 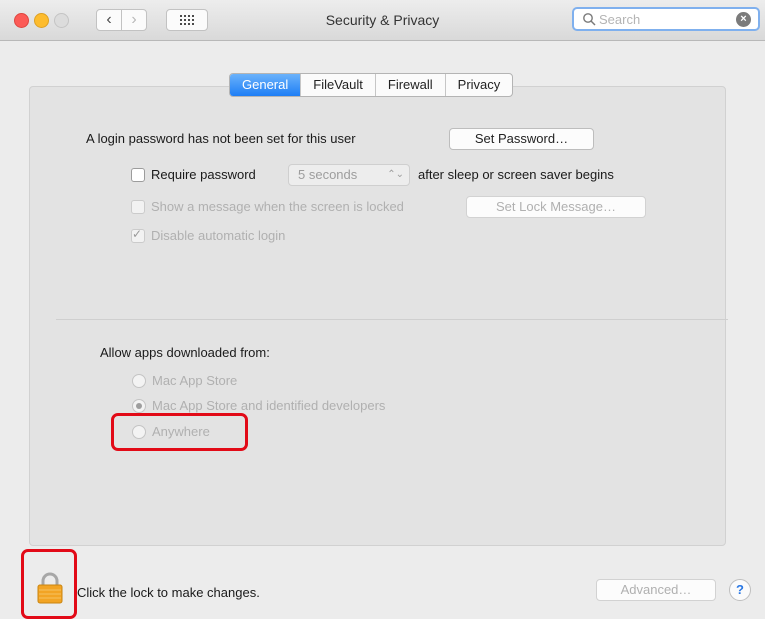 What do you see at coordinates (740, 590) in the screenshot?
I see `help-button: ?` at bounding box center [740, 590].